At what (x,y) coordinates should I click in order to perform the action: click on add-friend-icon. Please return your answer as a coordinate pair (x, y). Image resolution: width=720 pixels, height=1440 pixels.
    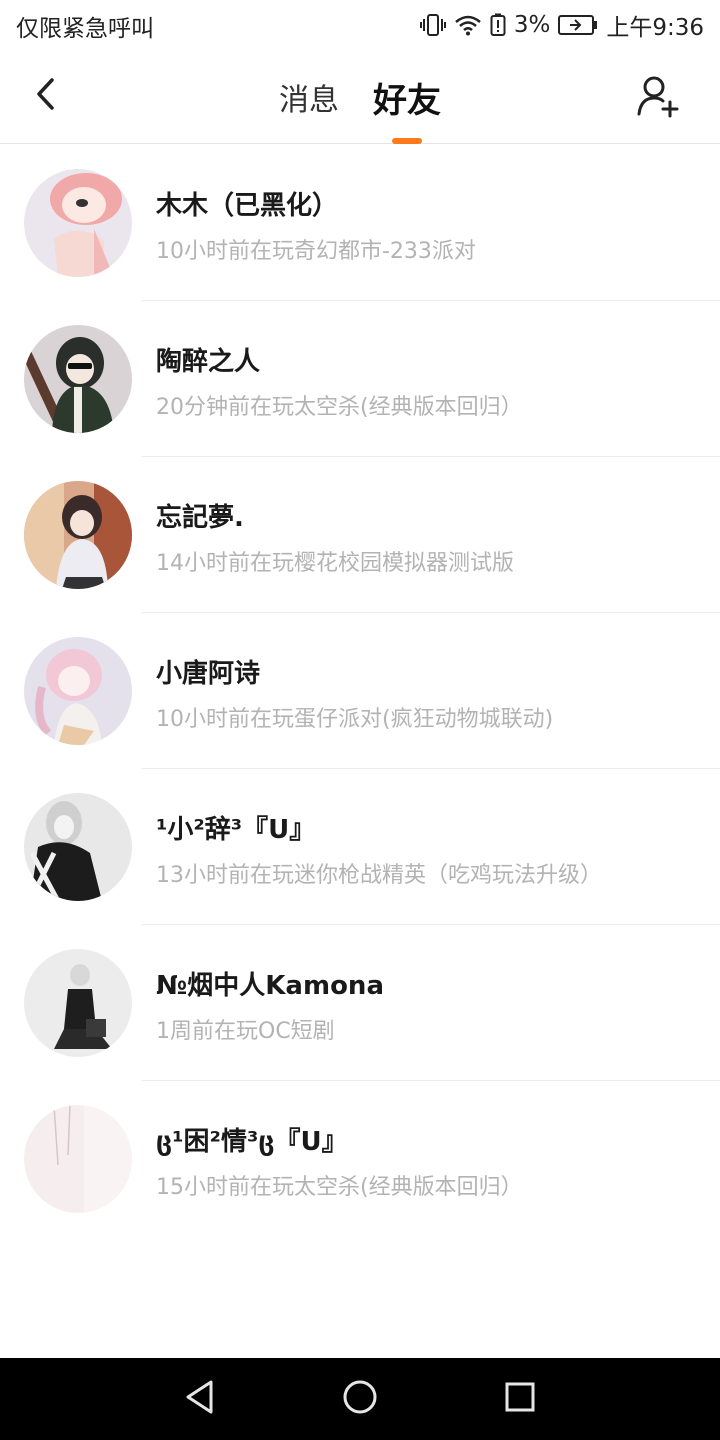
    Looking at the image, I should click on (658, 98).